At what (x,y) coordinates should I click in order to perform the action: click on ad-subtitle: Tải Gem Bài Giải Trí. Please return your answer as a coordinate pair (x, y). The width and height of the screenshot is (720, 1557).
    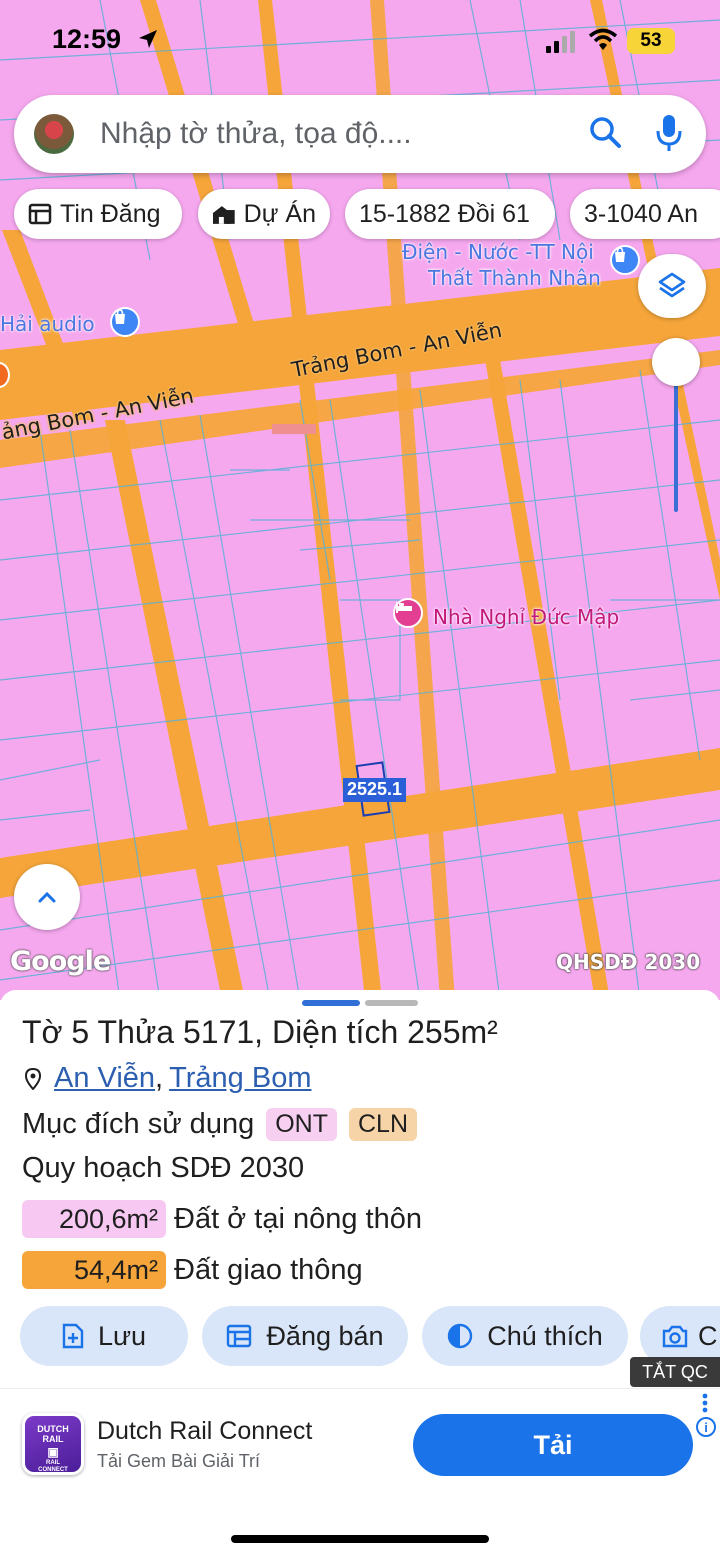
    Looking at the image, I should click on (179, 1461).